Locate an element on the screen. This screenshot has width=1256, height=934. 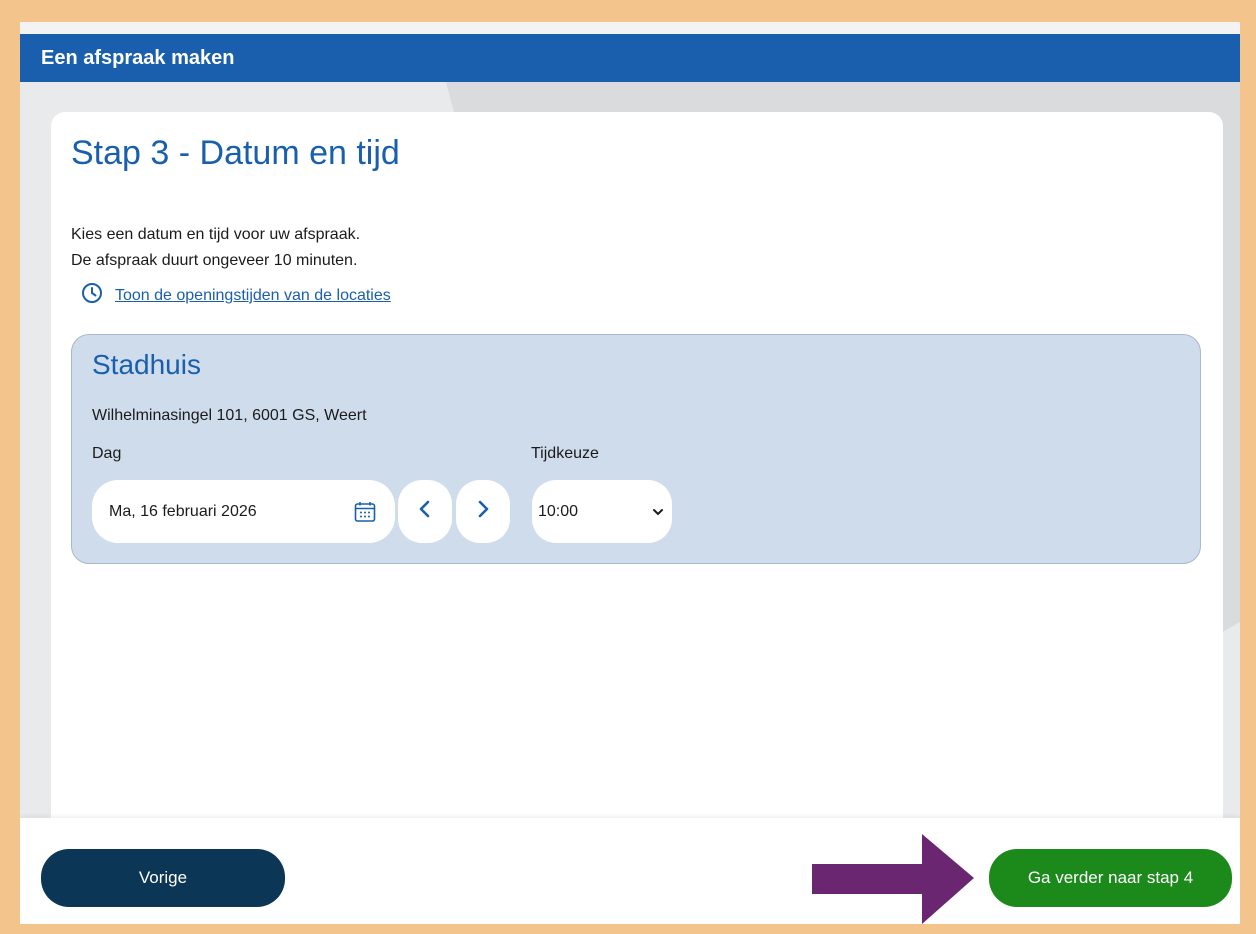
opening-hours-link: Toon de openingstijden van de locaties is located at coordinates (253, 296).